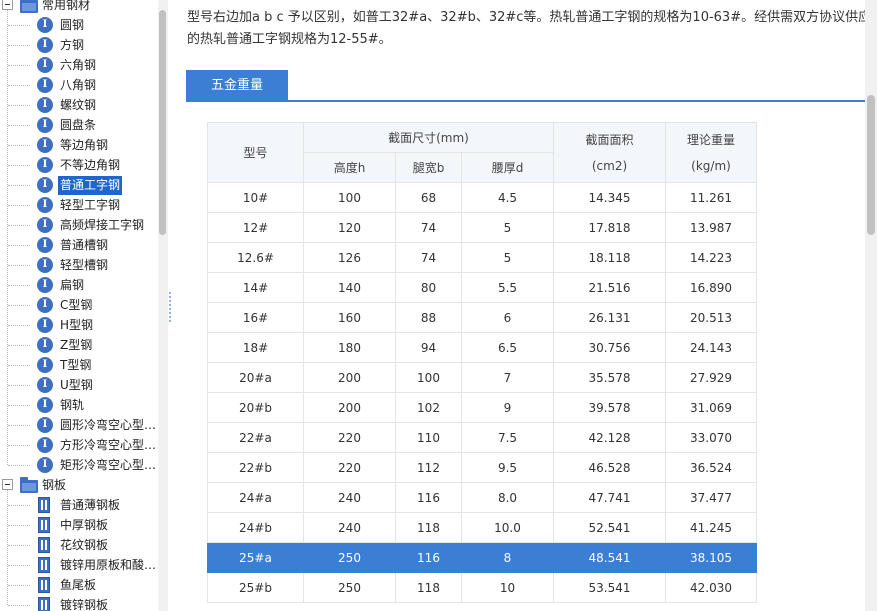 The image size is (877, 611). Describe the element at coordinates (507, 497) in the screenshot. I see `cell-waist-thickness: 8.0` at that location.